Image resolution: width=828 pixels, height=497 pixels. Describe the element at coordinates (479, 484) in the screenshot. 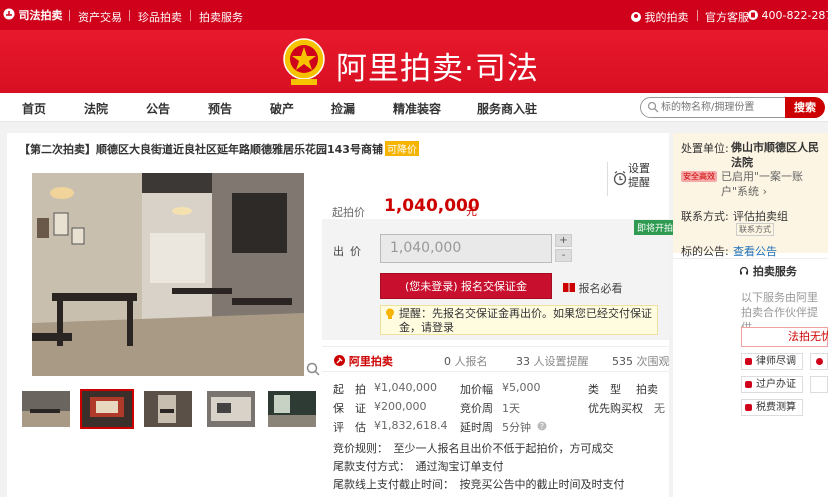

I see `payment-deadline: 尾款线上支付截止时间： 按竞买公告中的截止时间及时支付` at that location.